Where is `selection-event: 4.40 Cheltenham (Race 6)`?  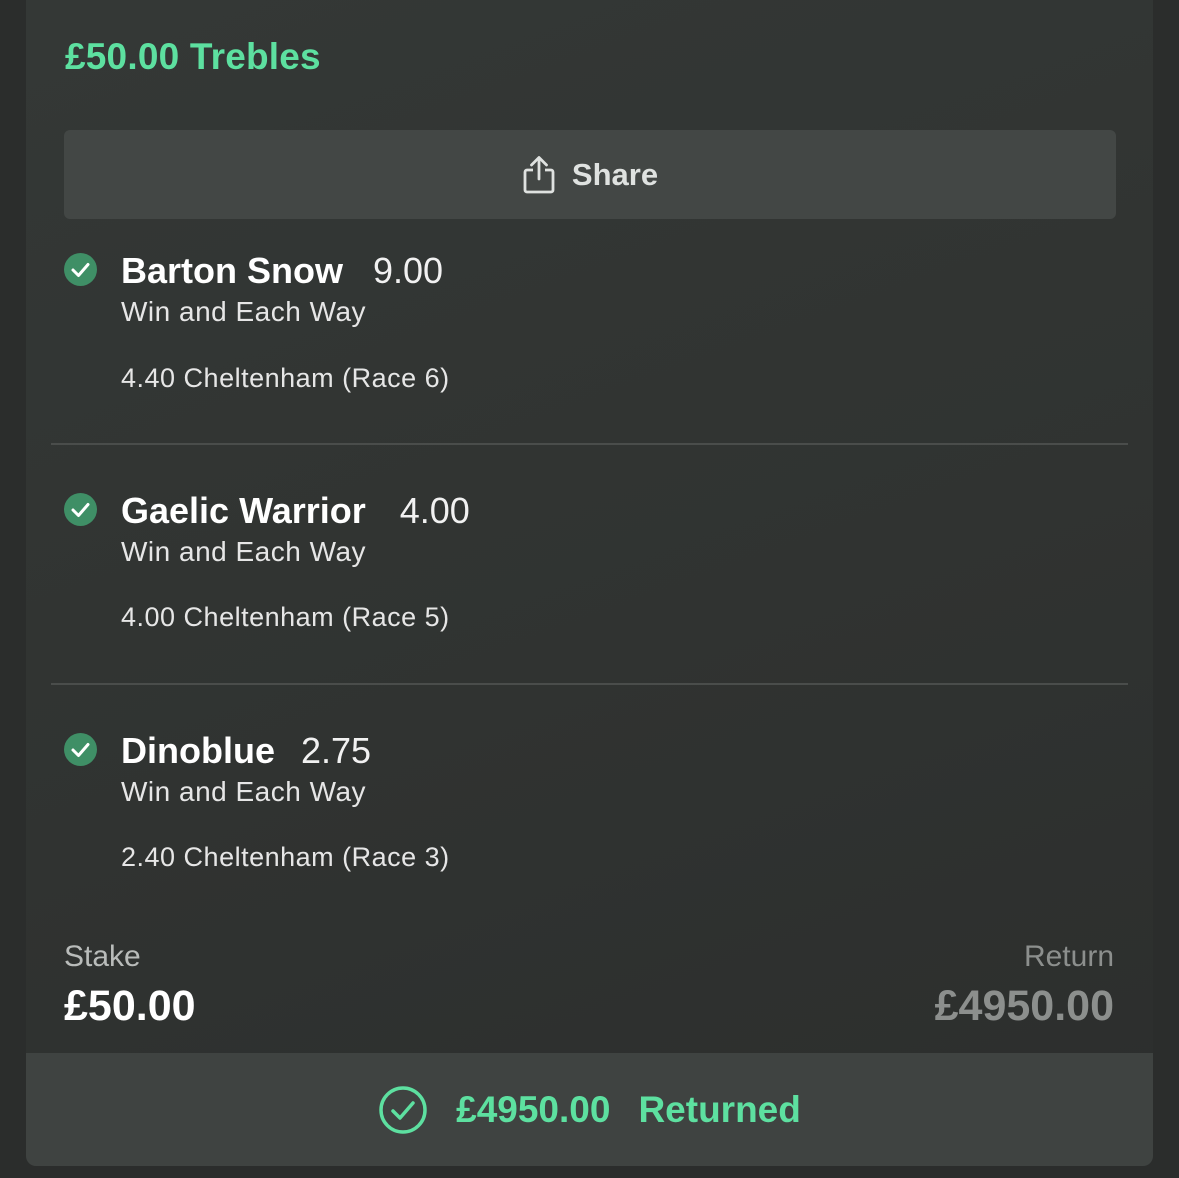
selection-event: 4.40 Cheltenham (Race 6) is located at coordinates (285, 378).